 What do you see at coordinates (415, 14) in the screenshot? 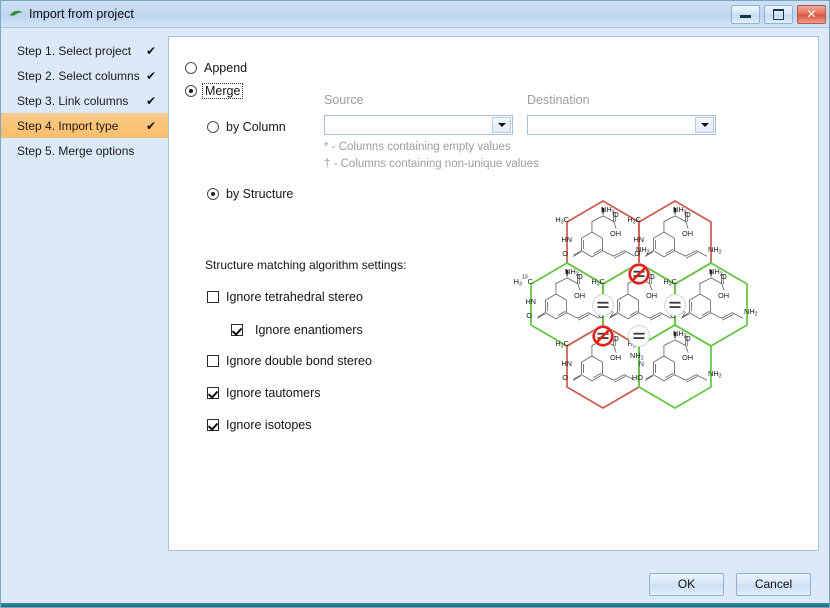
I see `title-bar: Import from project ✕` at bounding box center [415, 14].